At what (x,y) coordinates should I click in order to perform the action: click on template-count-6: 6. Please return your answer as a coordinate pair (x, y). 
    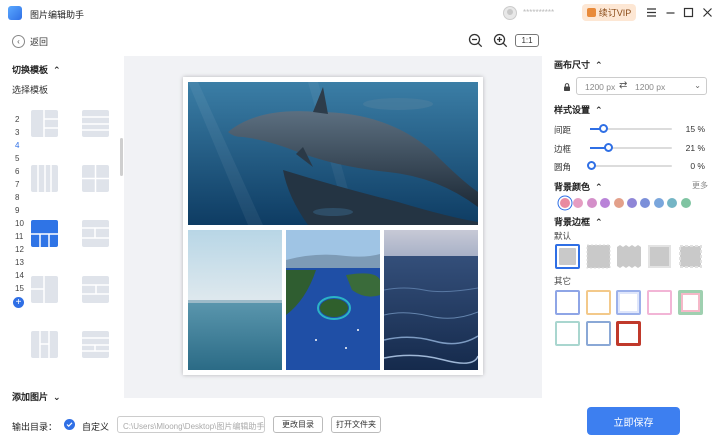
    Looking at the image, I should click on (17, 171).